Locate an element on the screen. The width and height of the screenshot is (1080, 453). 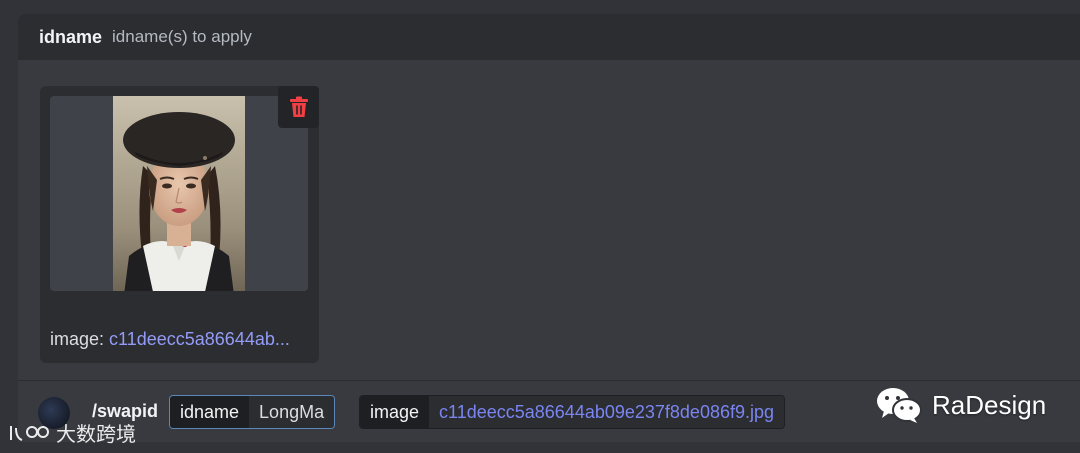
wechat-watermark: RaDesign is located at coordinates (961, 405).